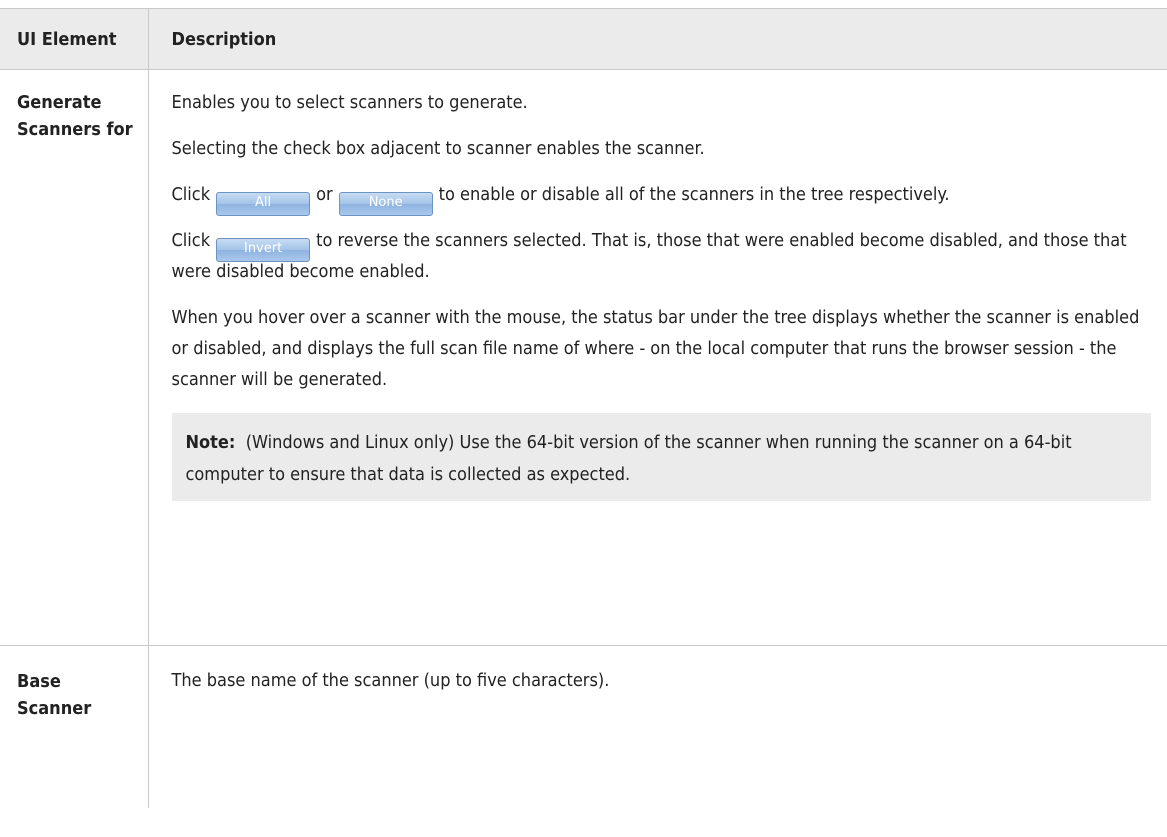 Image resolution: width=1167 pixels, height=837 pixels. What do you see at coordinates (74, 726) in the screenshot?
I see `ui-element-name: Base Scanner` at bounding box center [74, 726].